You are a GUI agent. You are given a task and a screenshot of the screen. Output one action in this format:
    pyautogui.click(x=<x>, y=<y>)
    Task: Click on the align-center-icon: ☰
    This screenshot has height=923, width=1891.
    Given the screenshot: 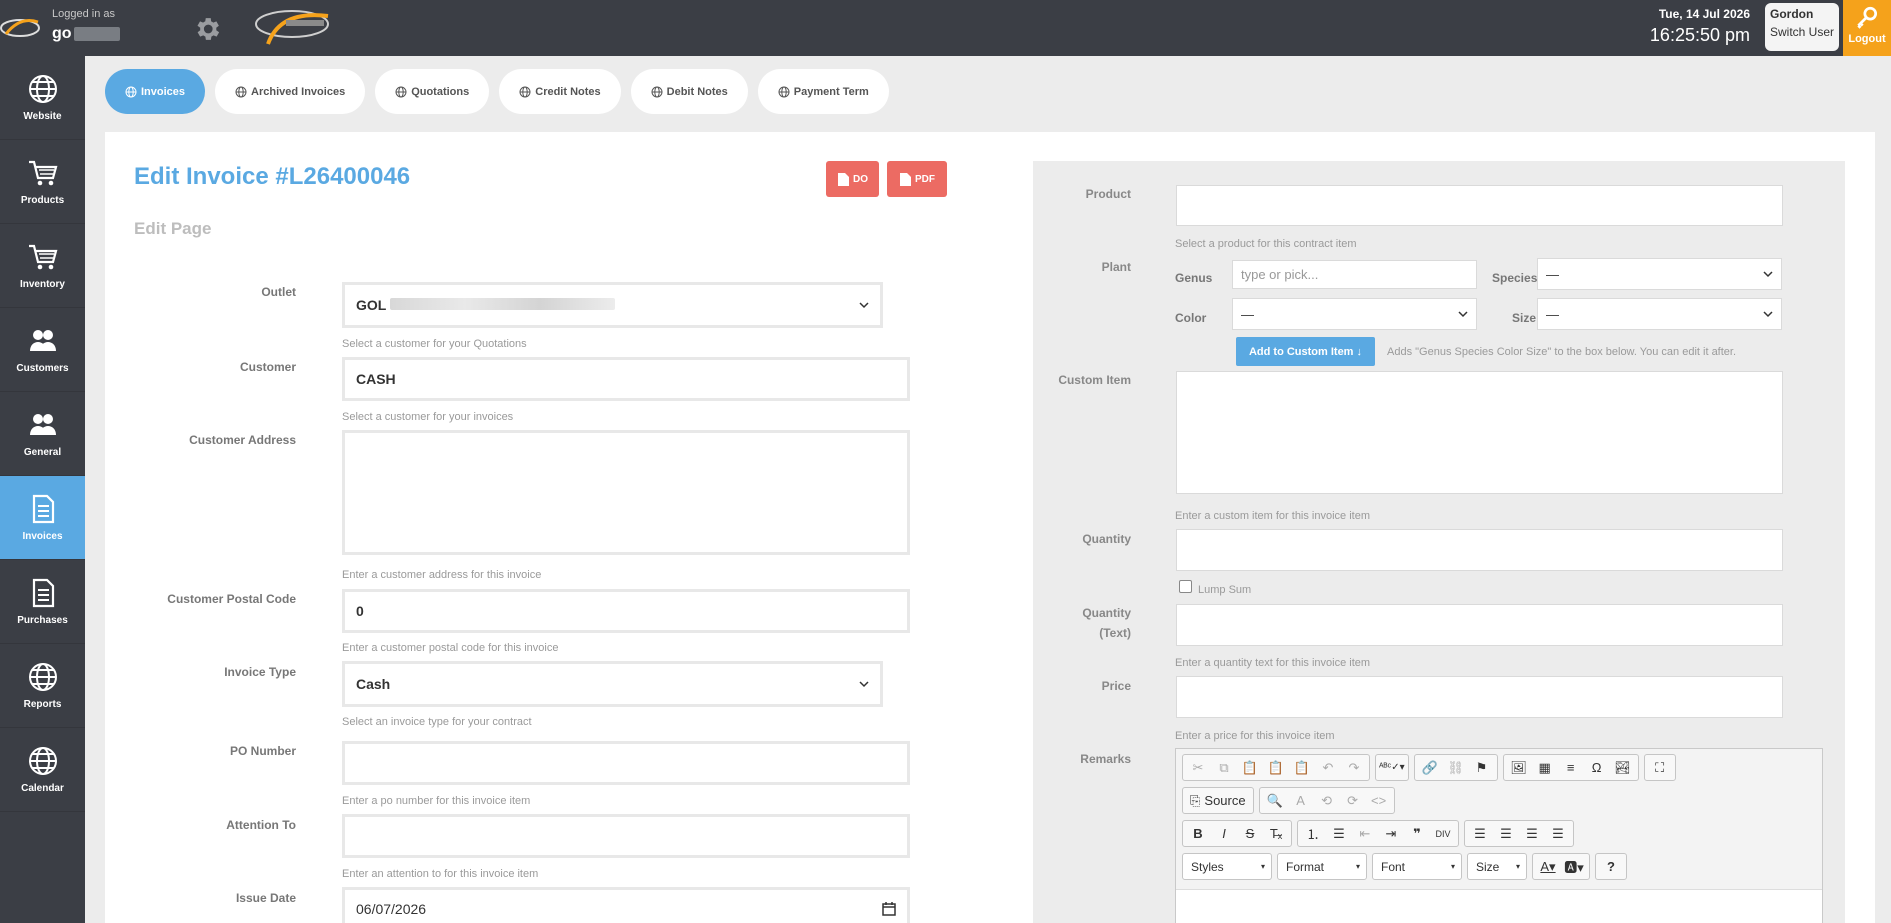 What is the action you would take?
    pyautogui.click(x=1506, y=834)
    